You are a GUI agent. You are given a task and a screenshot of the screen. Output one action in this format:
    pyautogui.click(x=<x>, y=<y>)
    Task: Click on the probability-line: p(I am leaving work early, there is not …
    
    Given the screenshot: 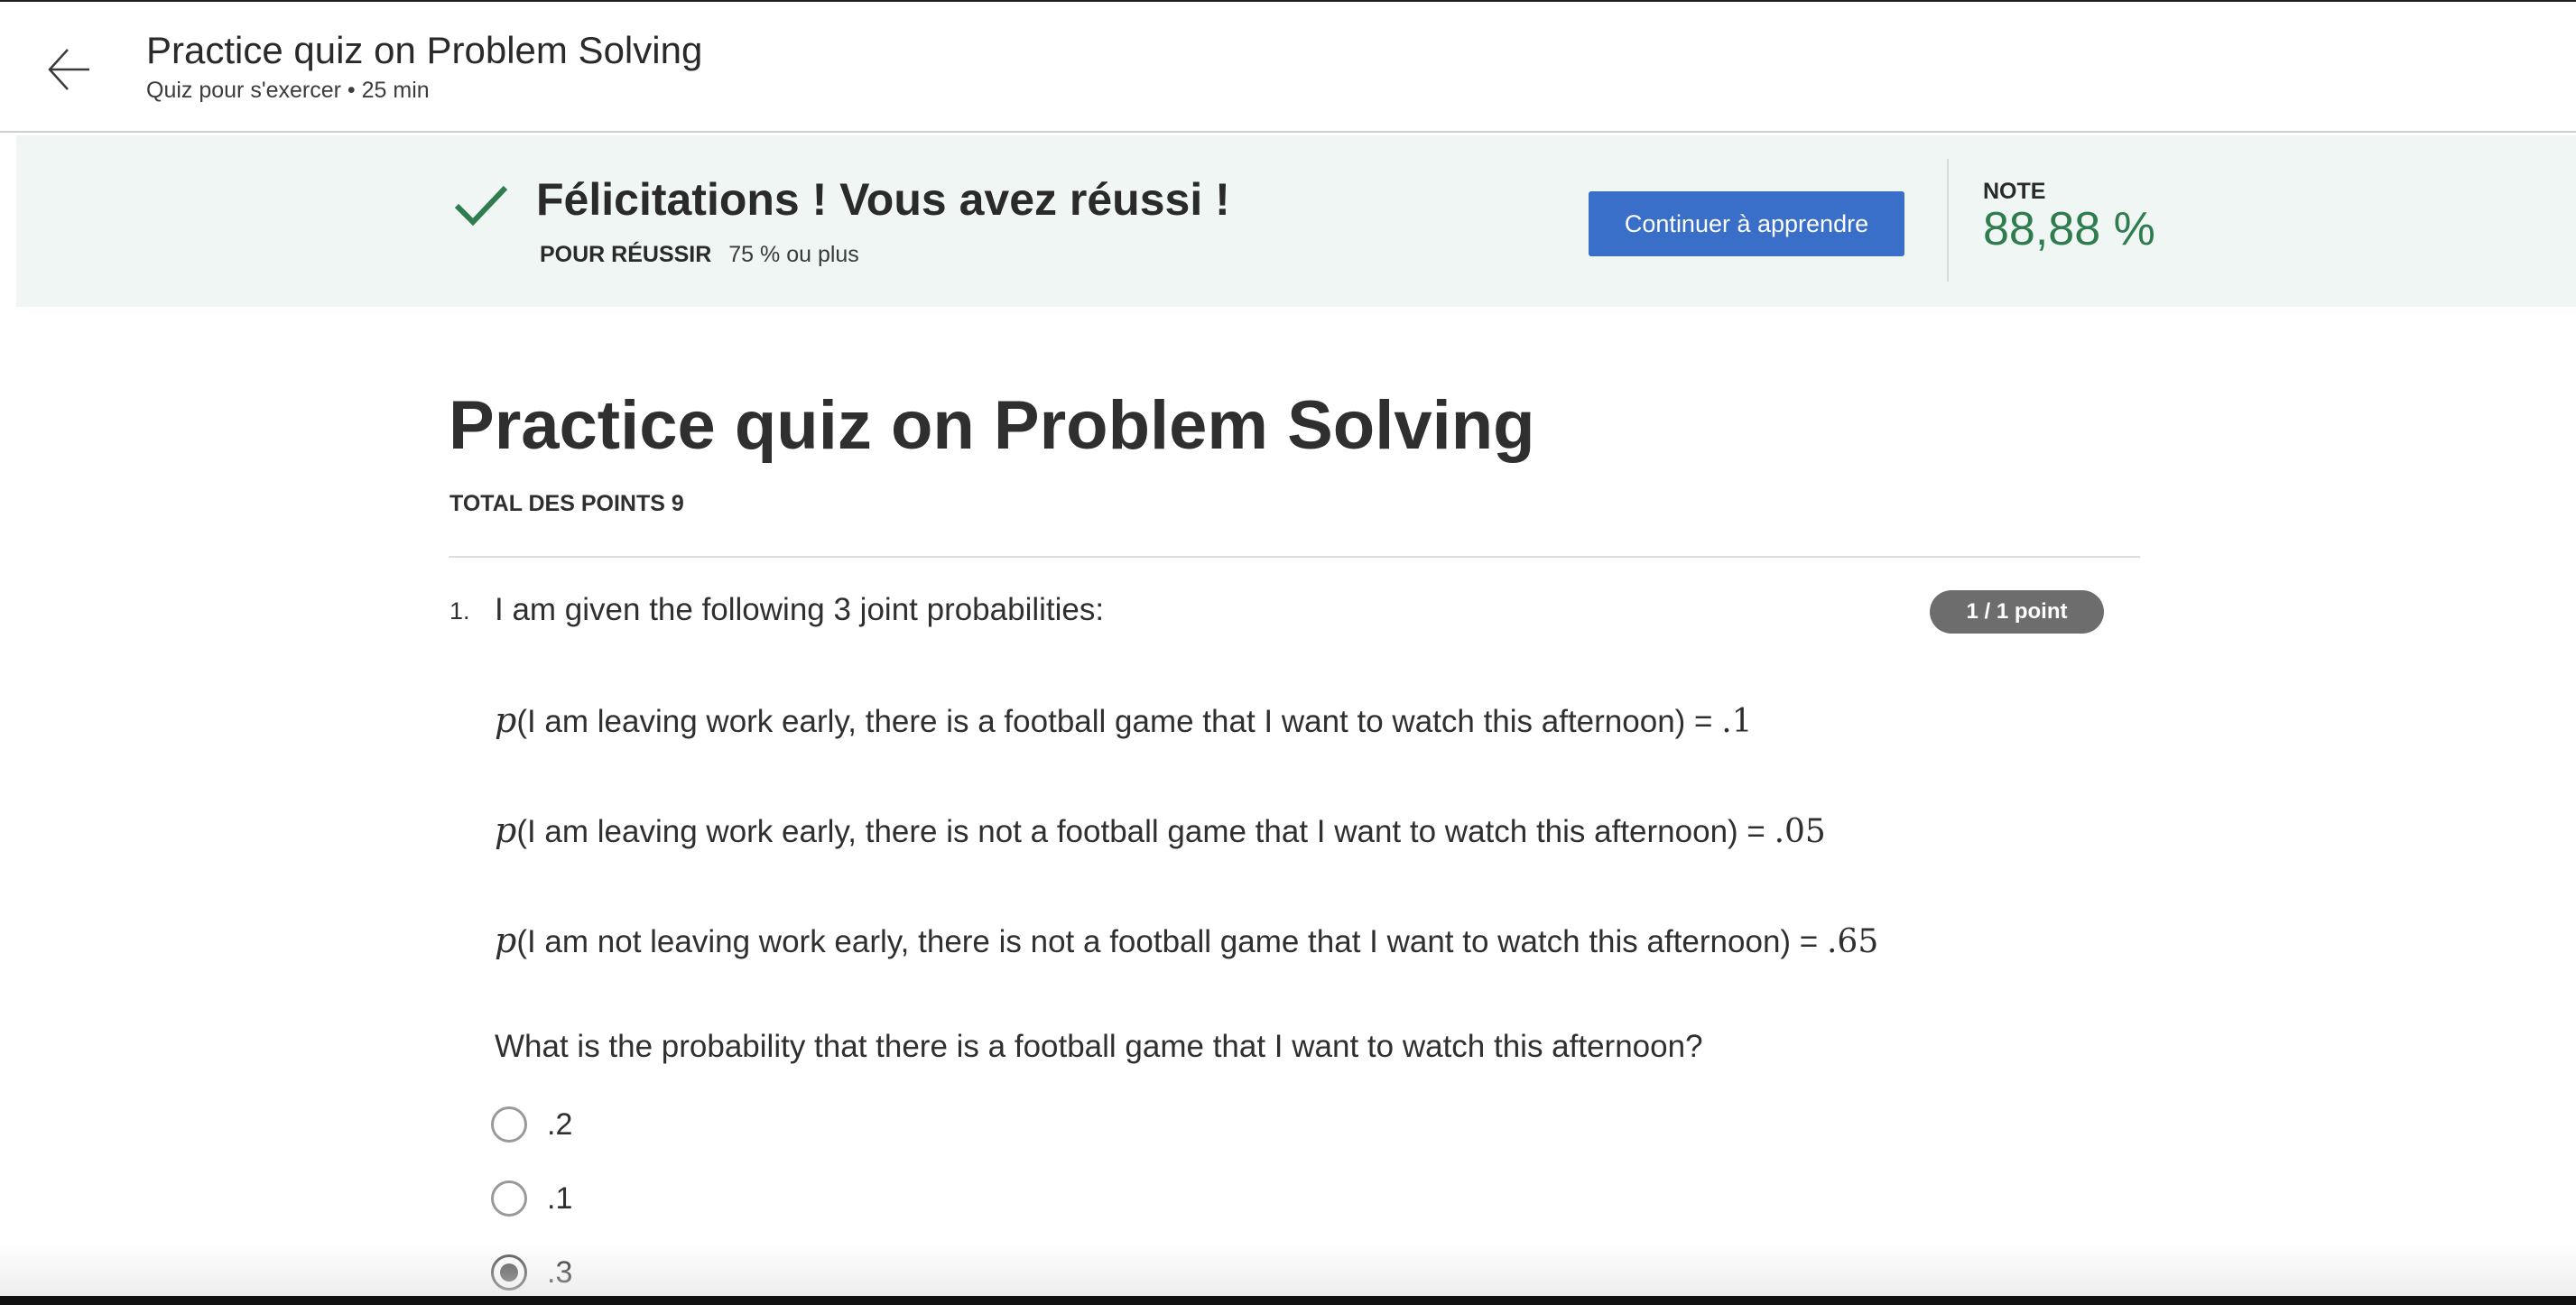 What is the action you would take?
    pyautogui.click(x=1160, y=830)
    